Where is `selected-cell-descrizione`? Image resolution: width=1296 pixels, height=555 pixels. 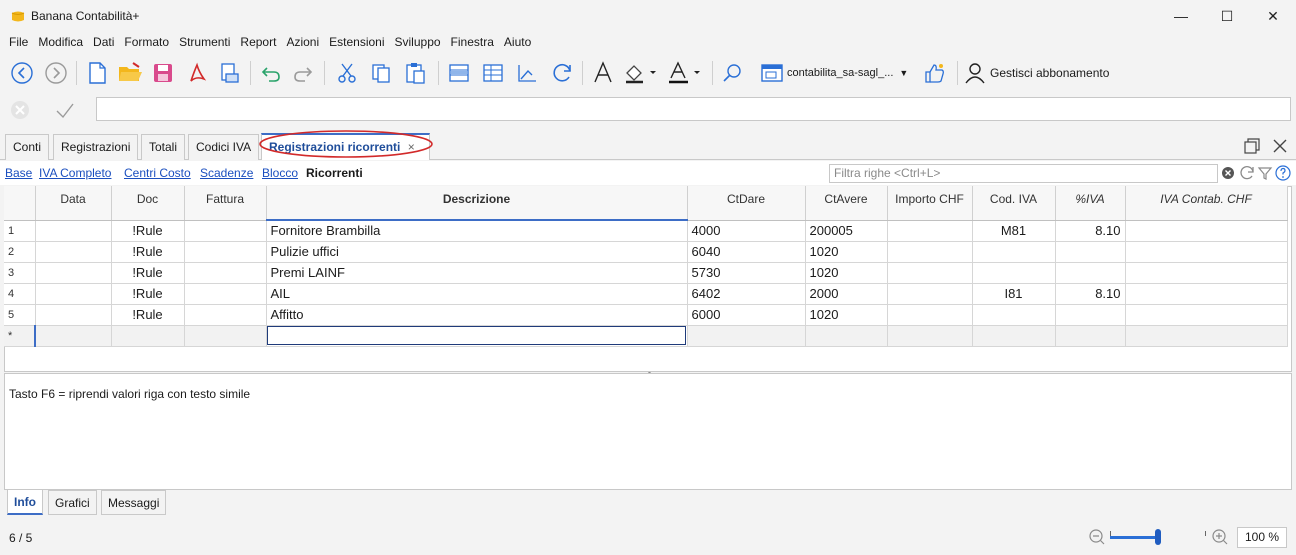 selected-cell-descrizione is located at coordinates (477, 336).